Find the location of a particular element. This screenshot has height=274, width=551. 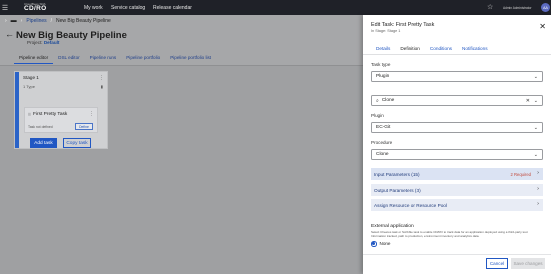

plugin-search-input: ⌕ Clone ✕ ⌄ is located at coordinates (457, 100).